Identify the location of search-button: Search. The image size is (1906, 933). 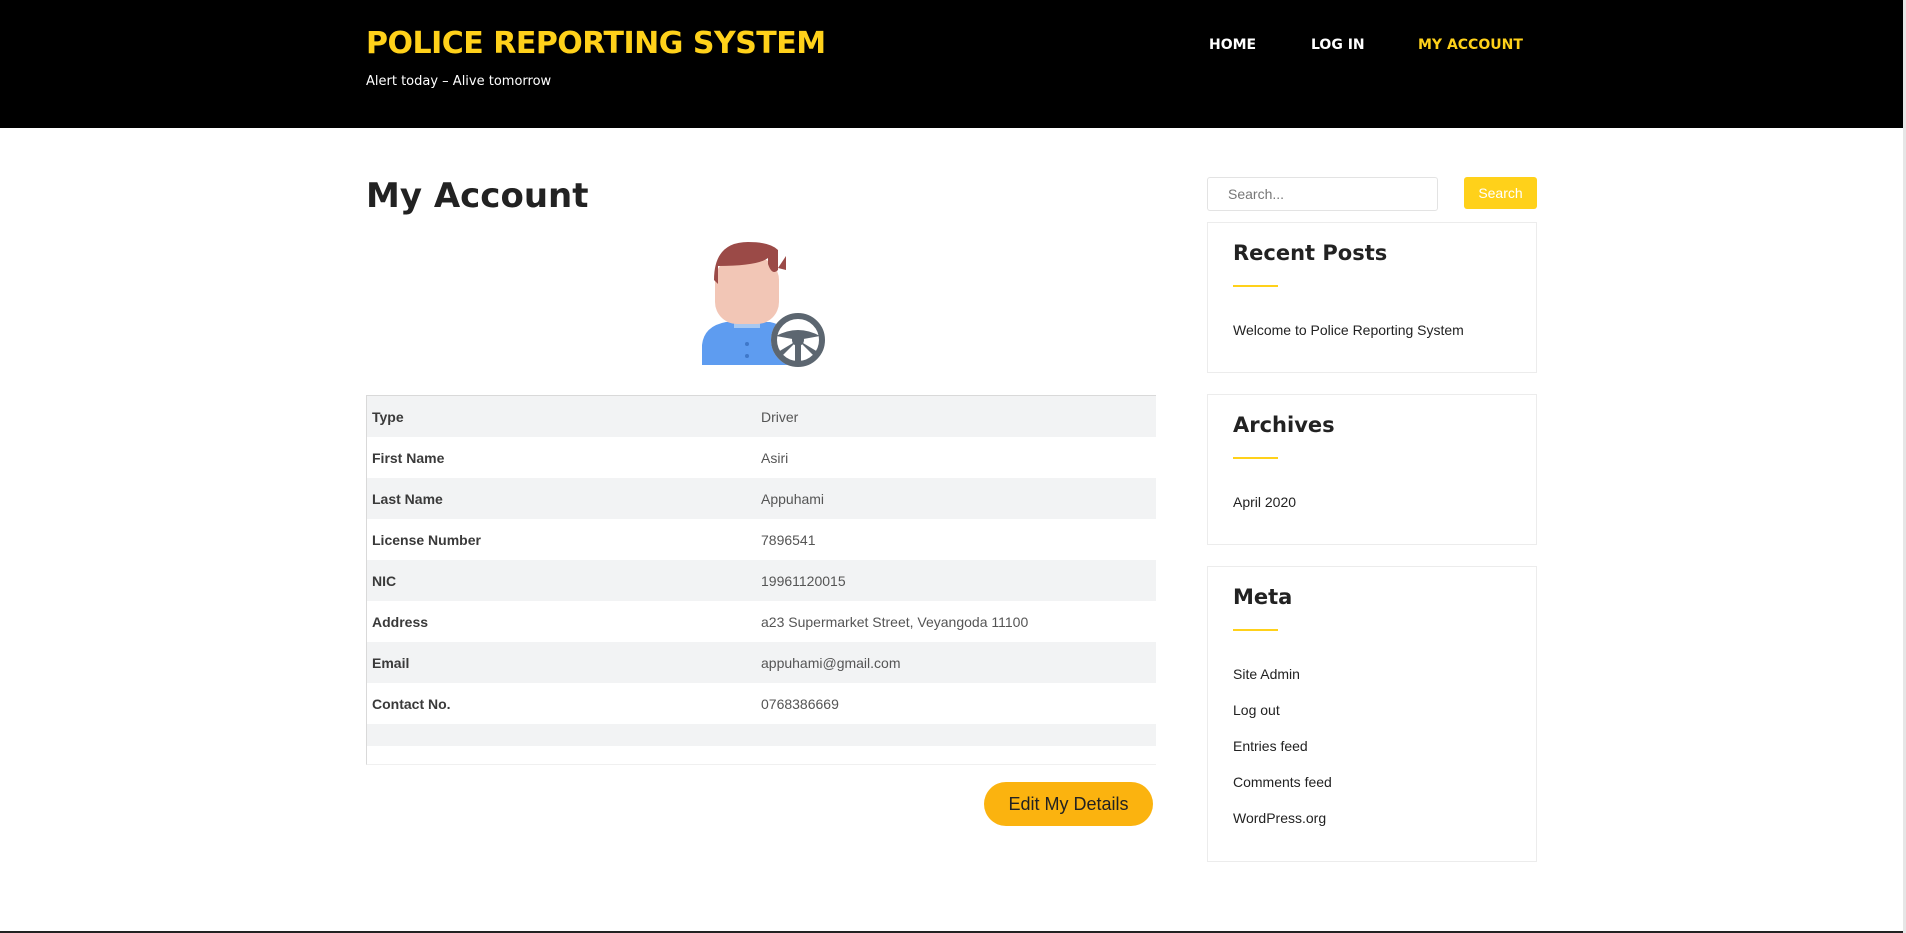
(1500, 193).